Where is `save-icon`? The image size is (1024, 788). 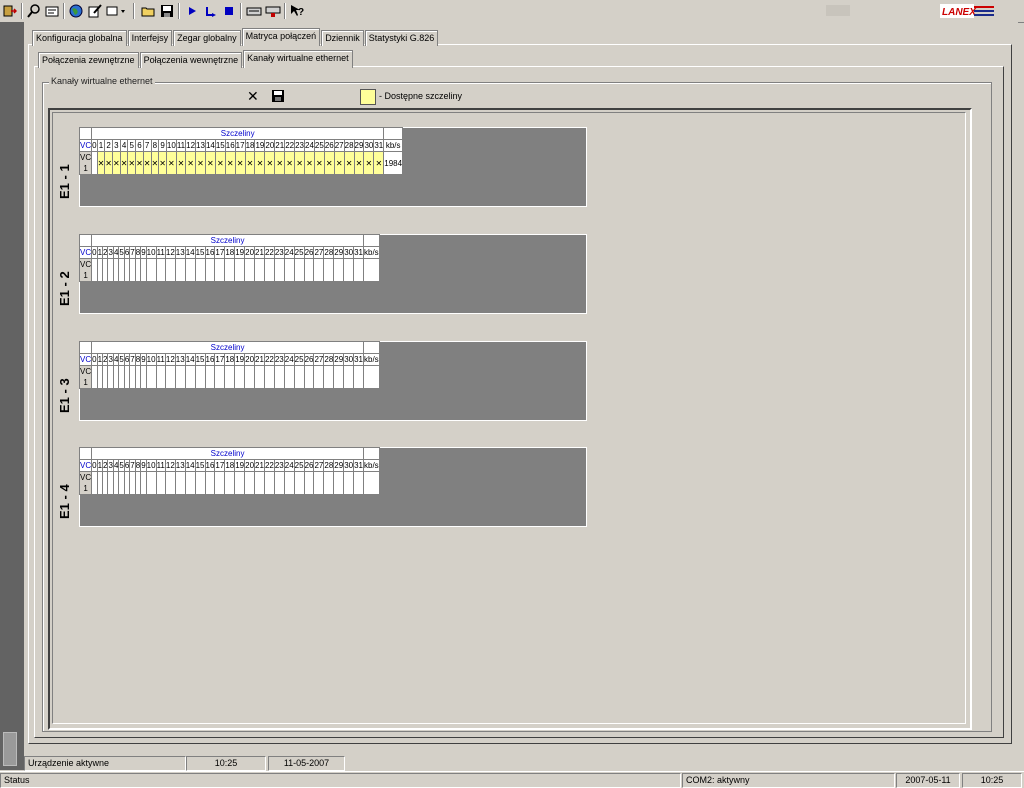 save-icon is located at coordinates (167, 11).